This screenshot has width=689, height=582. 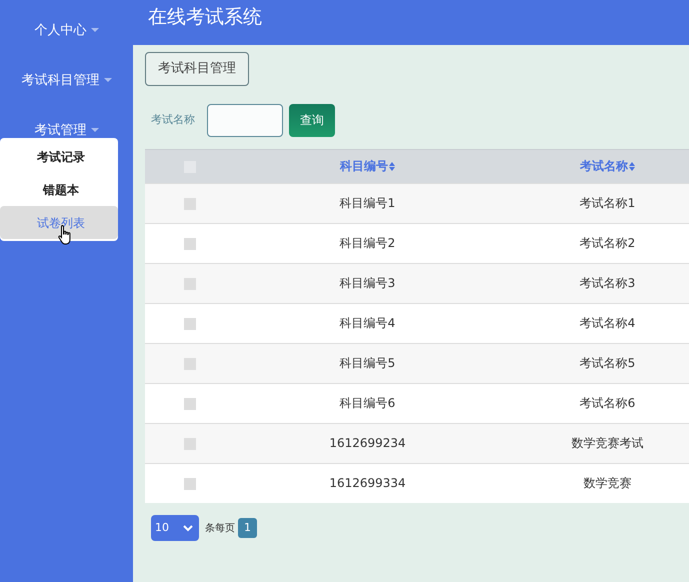 I want to click on table-cell: 科目编号1, so click(x=368, y=203).